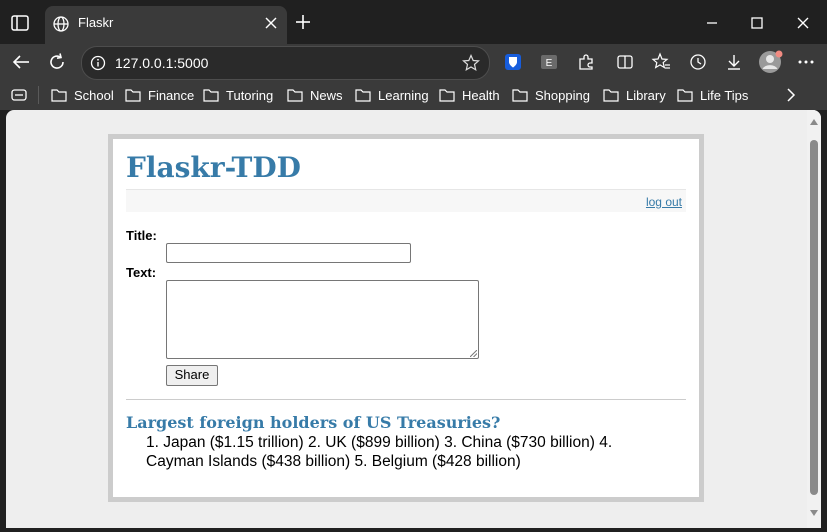  Describe the element at coordinates (166, 25) in the screenshot. I see `browser-tab: Flaskr` at that location.